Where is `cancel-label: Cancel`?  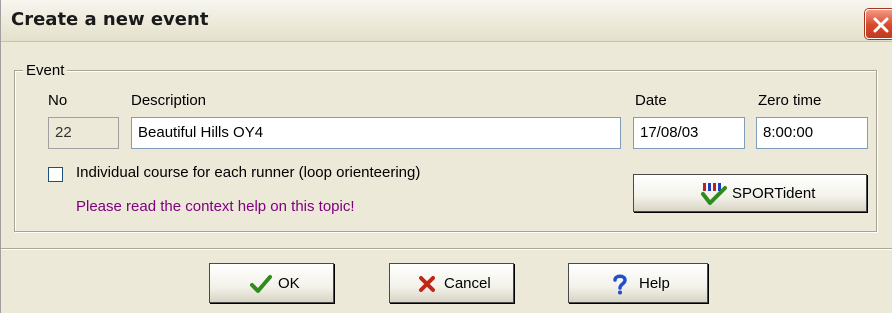
cancel-label: Cancel is located at coordinates (467, 283).